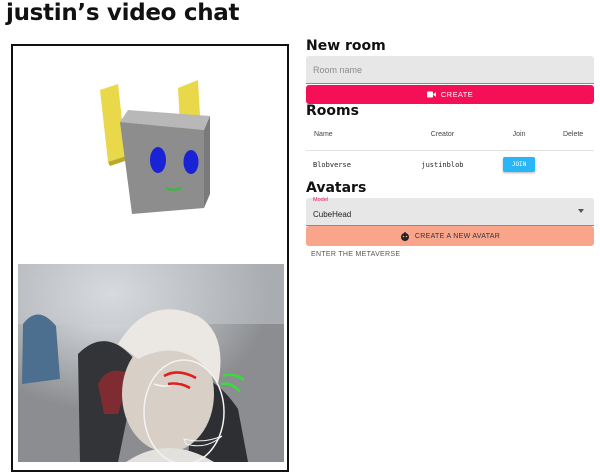 Image resolution: width=600 pixels, height=475 pixels. What do you see at coordinates (442, 135) in the screenshot?
I see `column-header-creator: Creator` at bounding box center [442, 135].